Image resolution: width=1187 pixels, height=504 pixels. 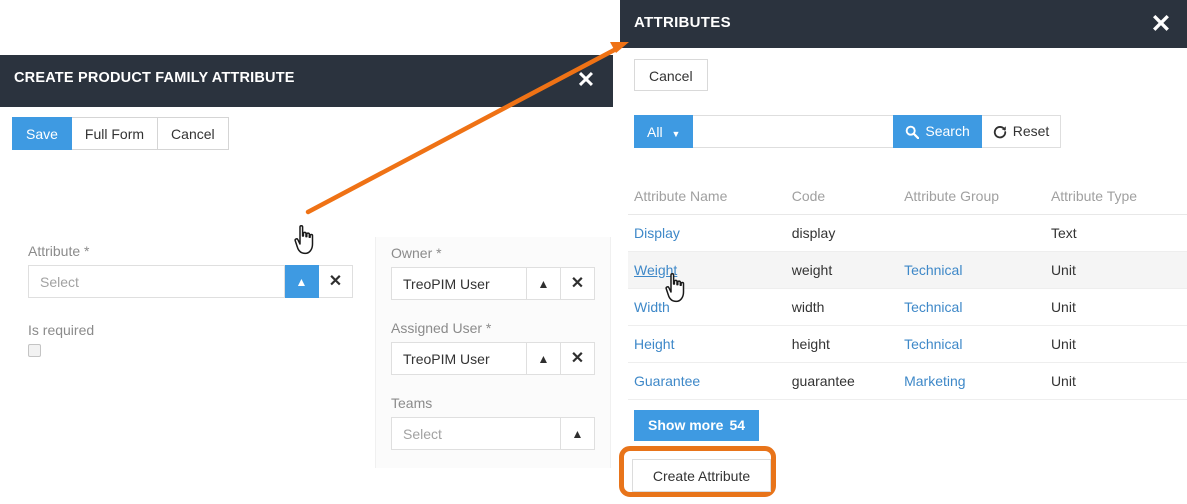 I want to click on attributes-panel-title: ATTRIBUTES, so click(x=682, y=22).